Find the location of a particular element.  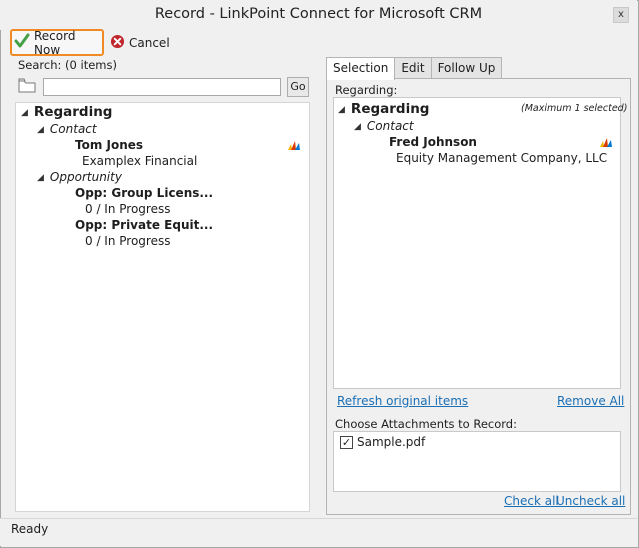

cancel-button: Cancel is located at coordinates (140, 43).